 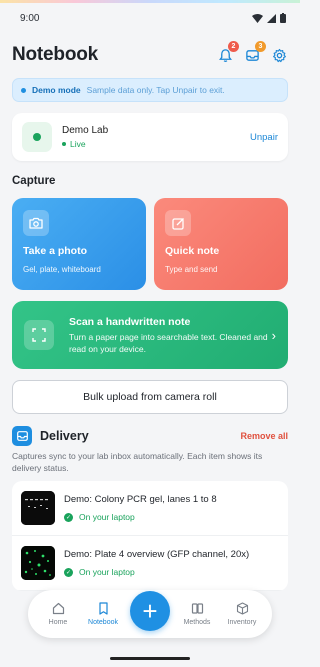 I want to click on notebook-icon, so click(x=103, y=608).